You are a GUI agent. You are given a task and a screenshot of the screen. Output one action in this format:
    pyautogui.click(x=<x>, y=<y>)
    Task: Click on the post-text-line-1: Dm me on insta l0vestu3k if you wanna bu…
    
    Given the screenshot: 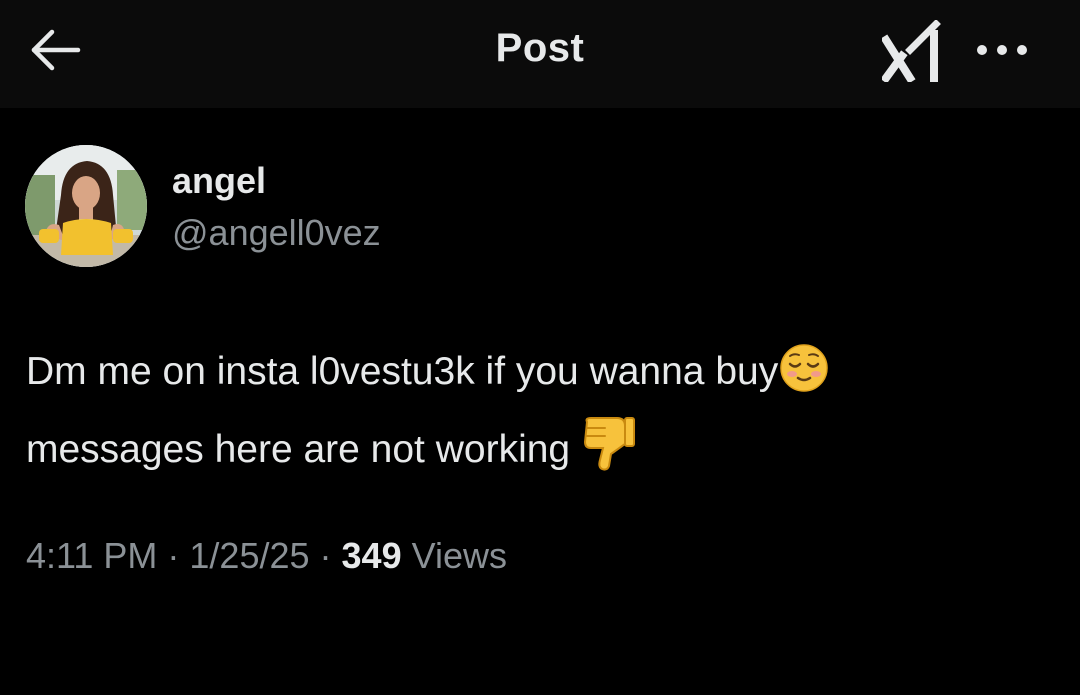 What is the action you would take?
    pyautogui.click(x=402, y=371)
    